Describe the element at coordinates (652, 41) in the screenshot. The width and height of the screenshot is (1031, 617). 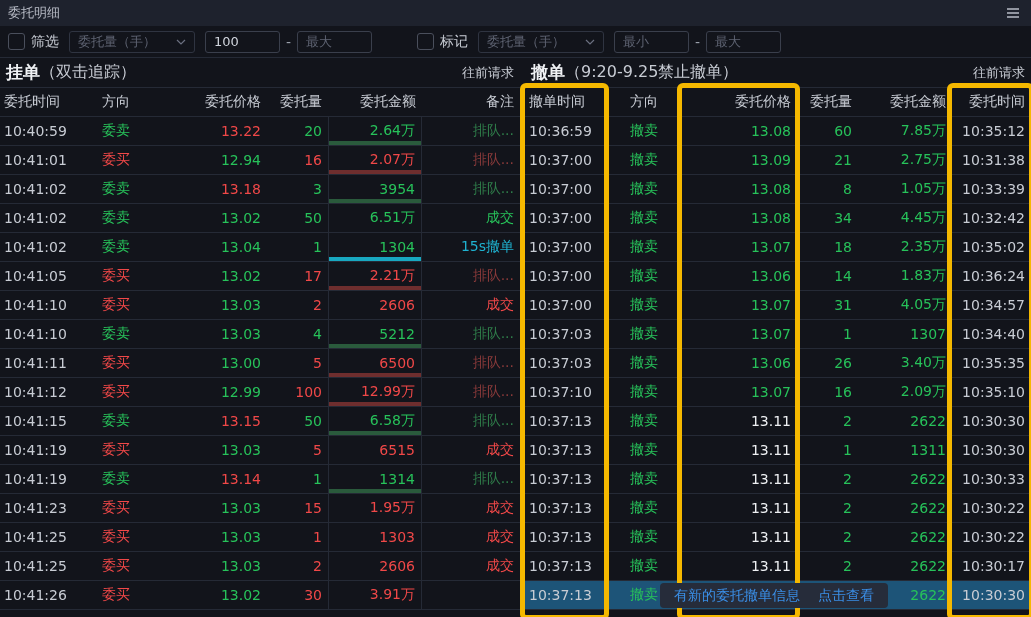
I see `input-field: 最小` at that location.